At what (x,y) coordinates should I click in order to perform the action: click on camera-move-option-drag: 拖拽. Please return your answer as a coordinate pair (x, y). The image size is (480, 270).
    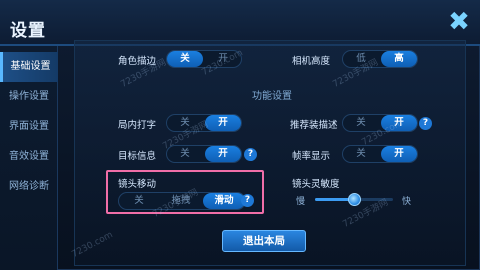
    Looking at the image, I should click on (181, 201).